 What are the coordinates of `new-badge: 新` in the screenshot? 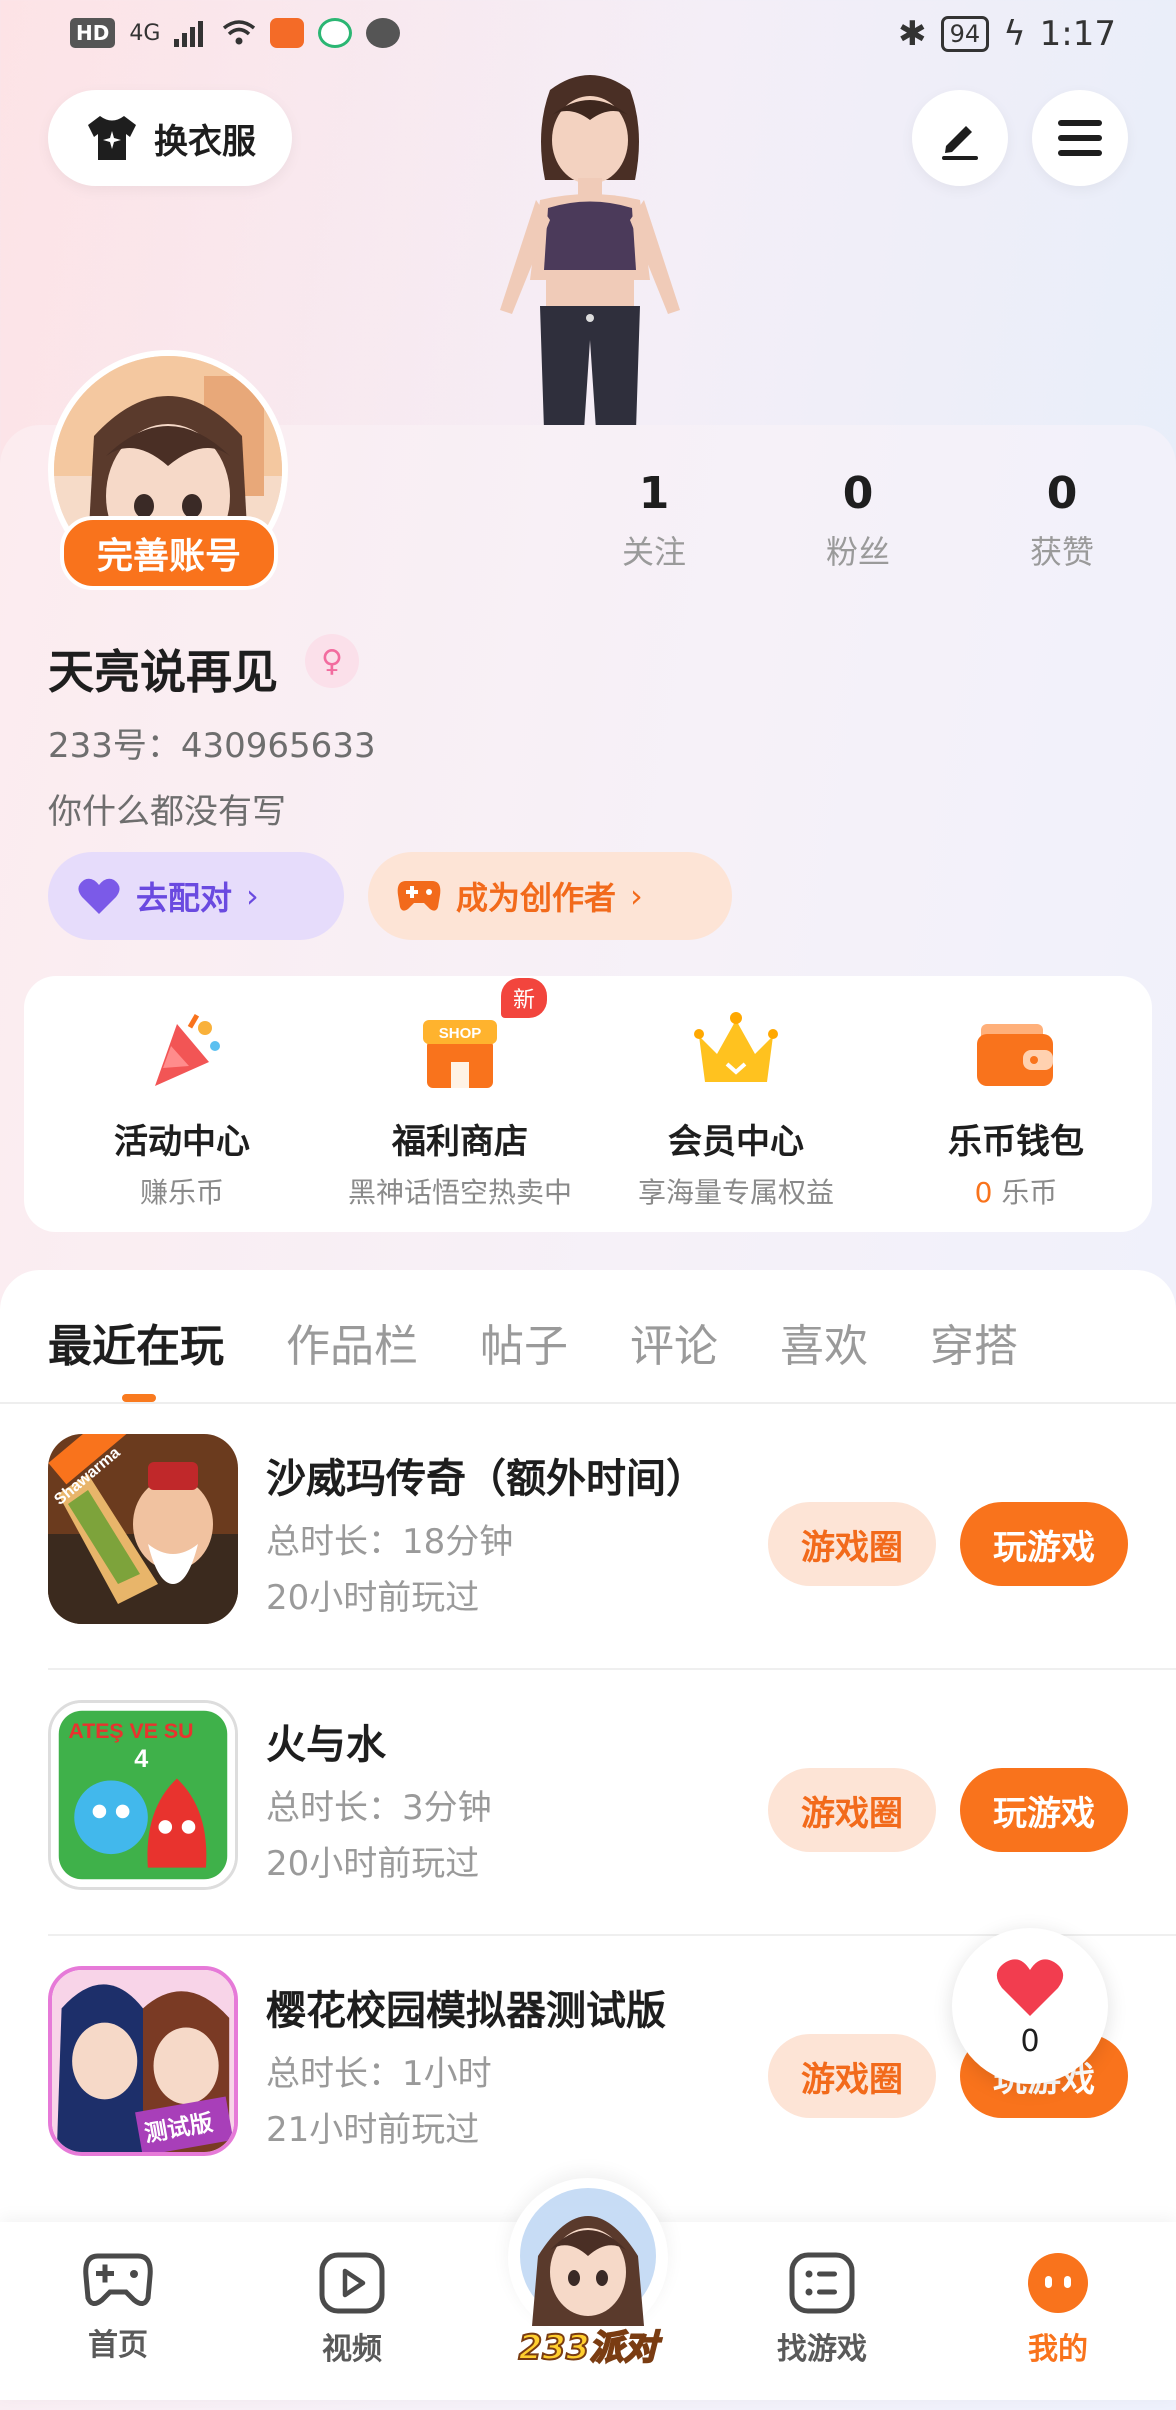 It's located at (523, 998).